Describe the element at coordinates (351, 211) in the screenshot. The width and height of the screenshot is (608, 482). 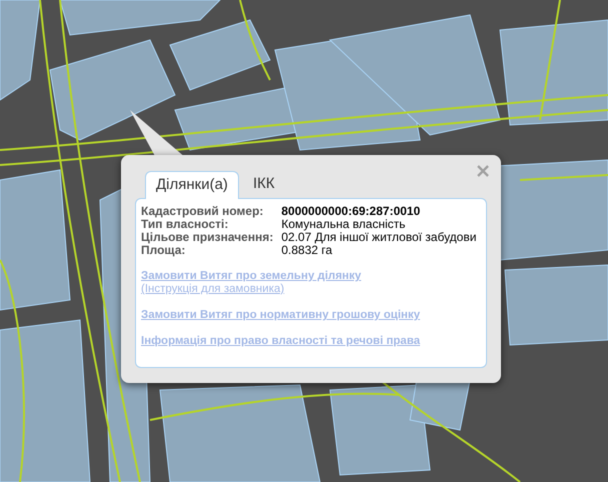
I see `field-value: 8000000000:69:287:0010` at that location.